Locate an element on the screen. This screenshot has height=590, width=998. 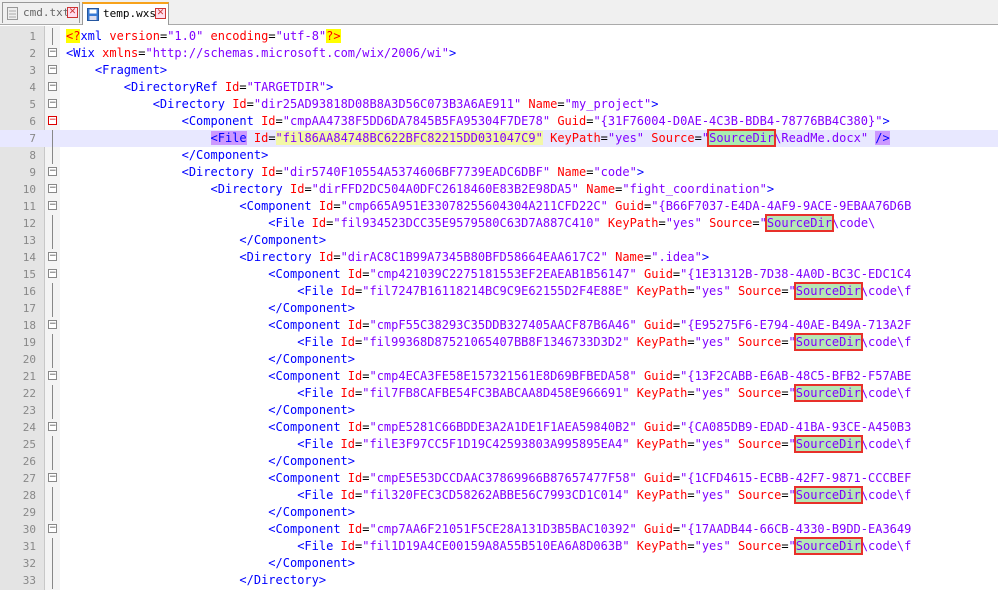
line-number: 12 is located at coordinates (29, 223).